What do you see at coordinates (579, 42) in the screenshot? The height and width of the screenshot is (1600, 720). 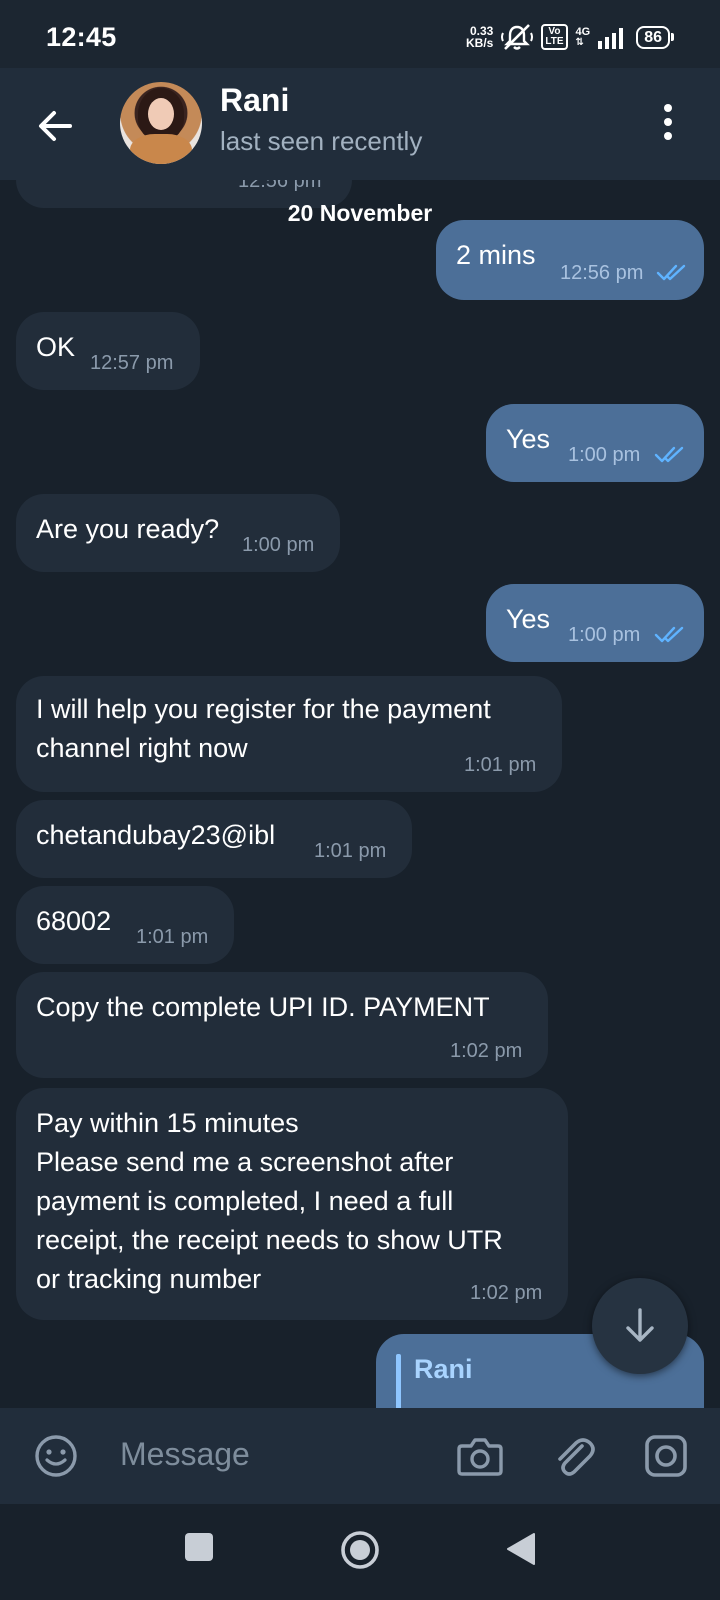 I see `data-arrows-icon: ⇅` at bounding box center [579, 42].